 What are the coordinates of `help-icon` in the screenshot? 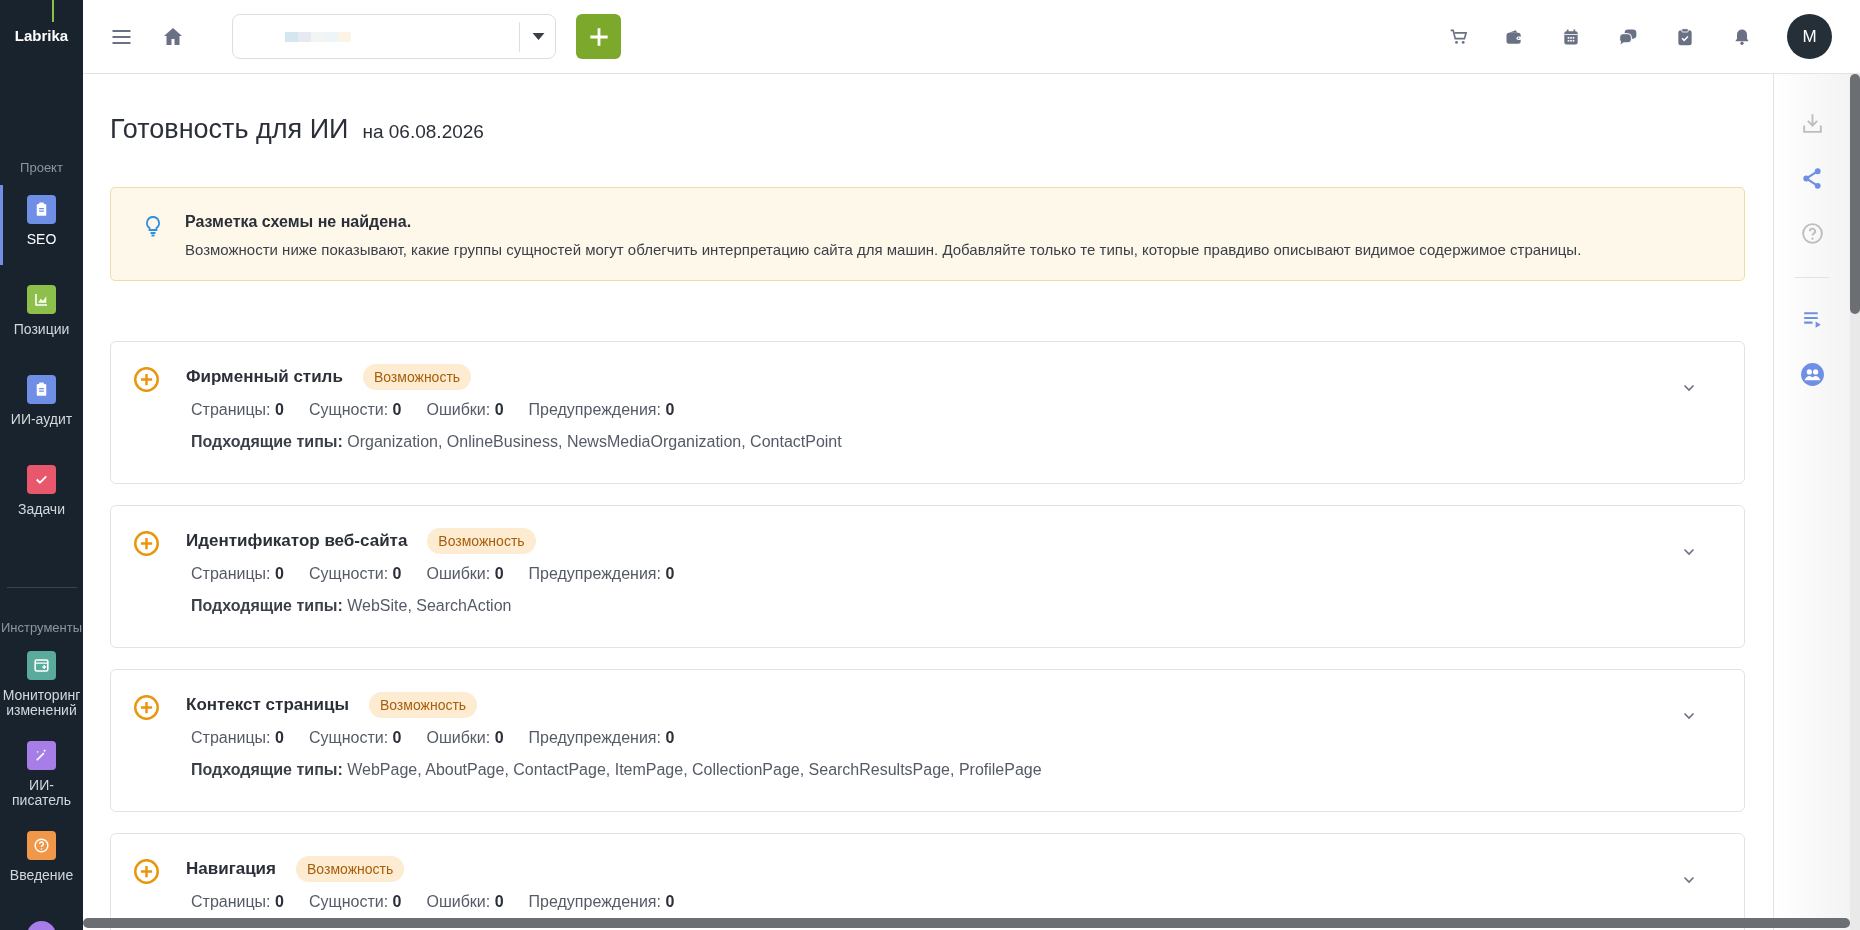 It's located at (1812, 233).